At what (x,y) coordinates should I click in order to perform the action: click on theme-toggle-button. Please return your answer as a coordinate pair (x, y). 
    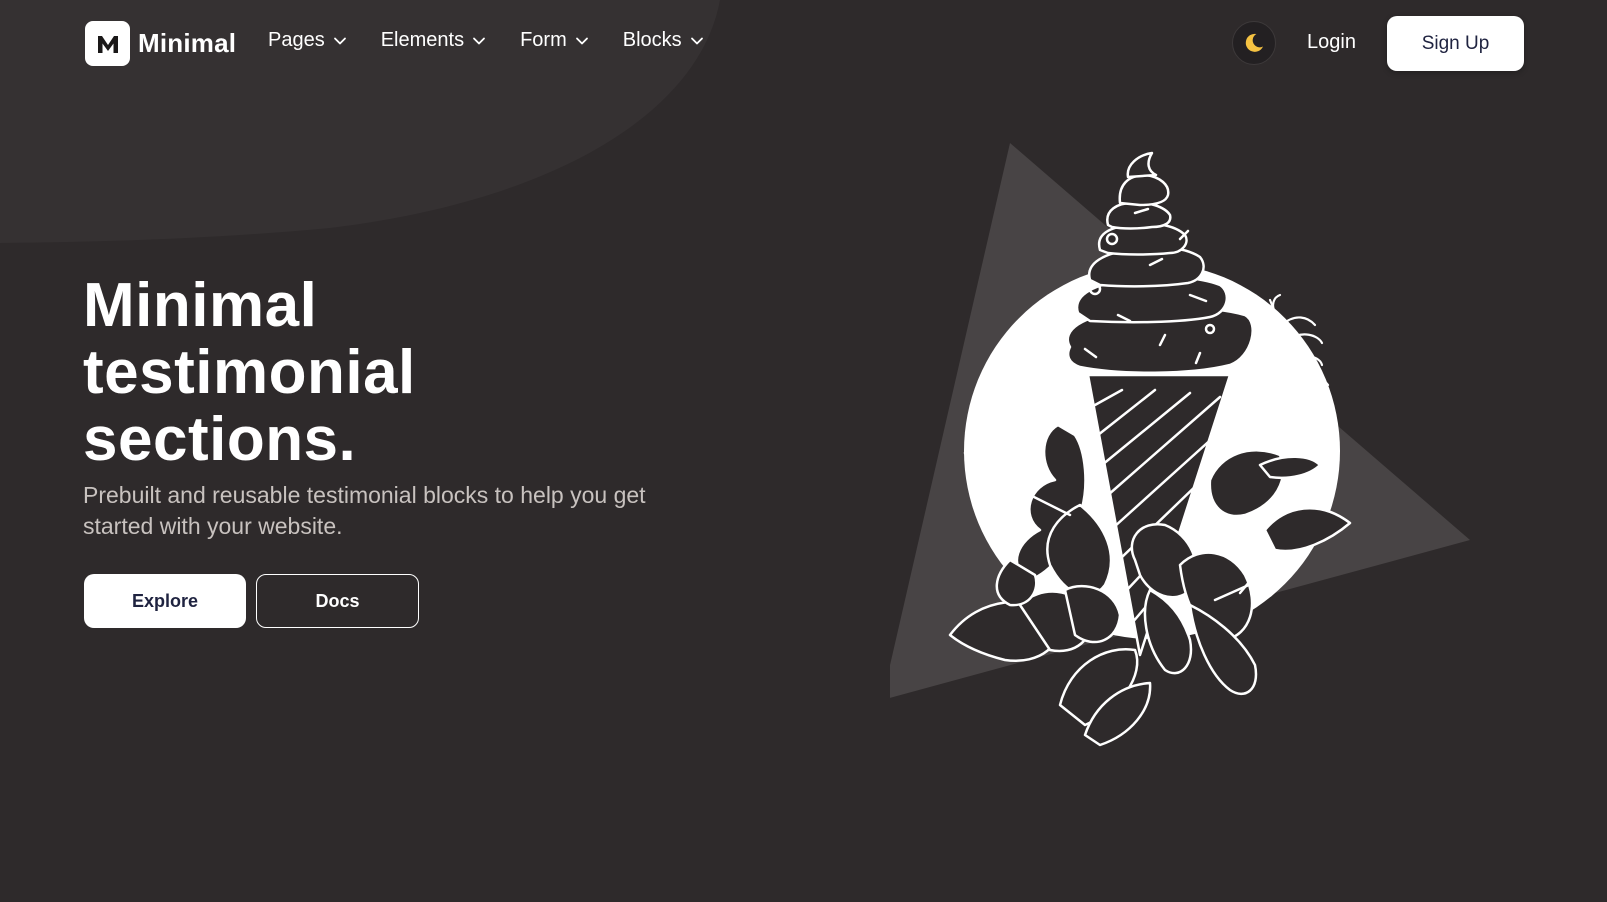
    Looking at the image, I should click on (1254, 43).